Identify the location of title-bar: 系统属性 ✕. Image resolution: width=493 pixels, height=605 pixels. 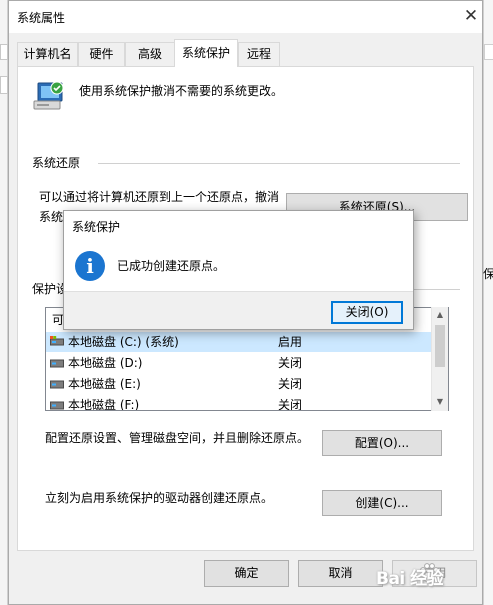
(245, 17).